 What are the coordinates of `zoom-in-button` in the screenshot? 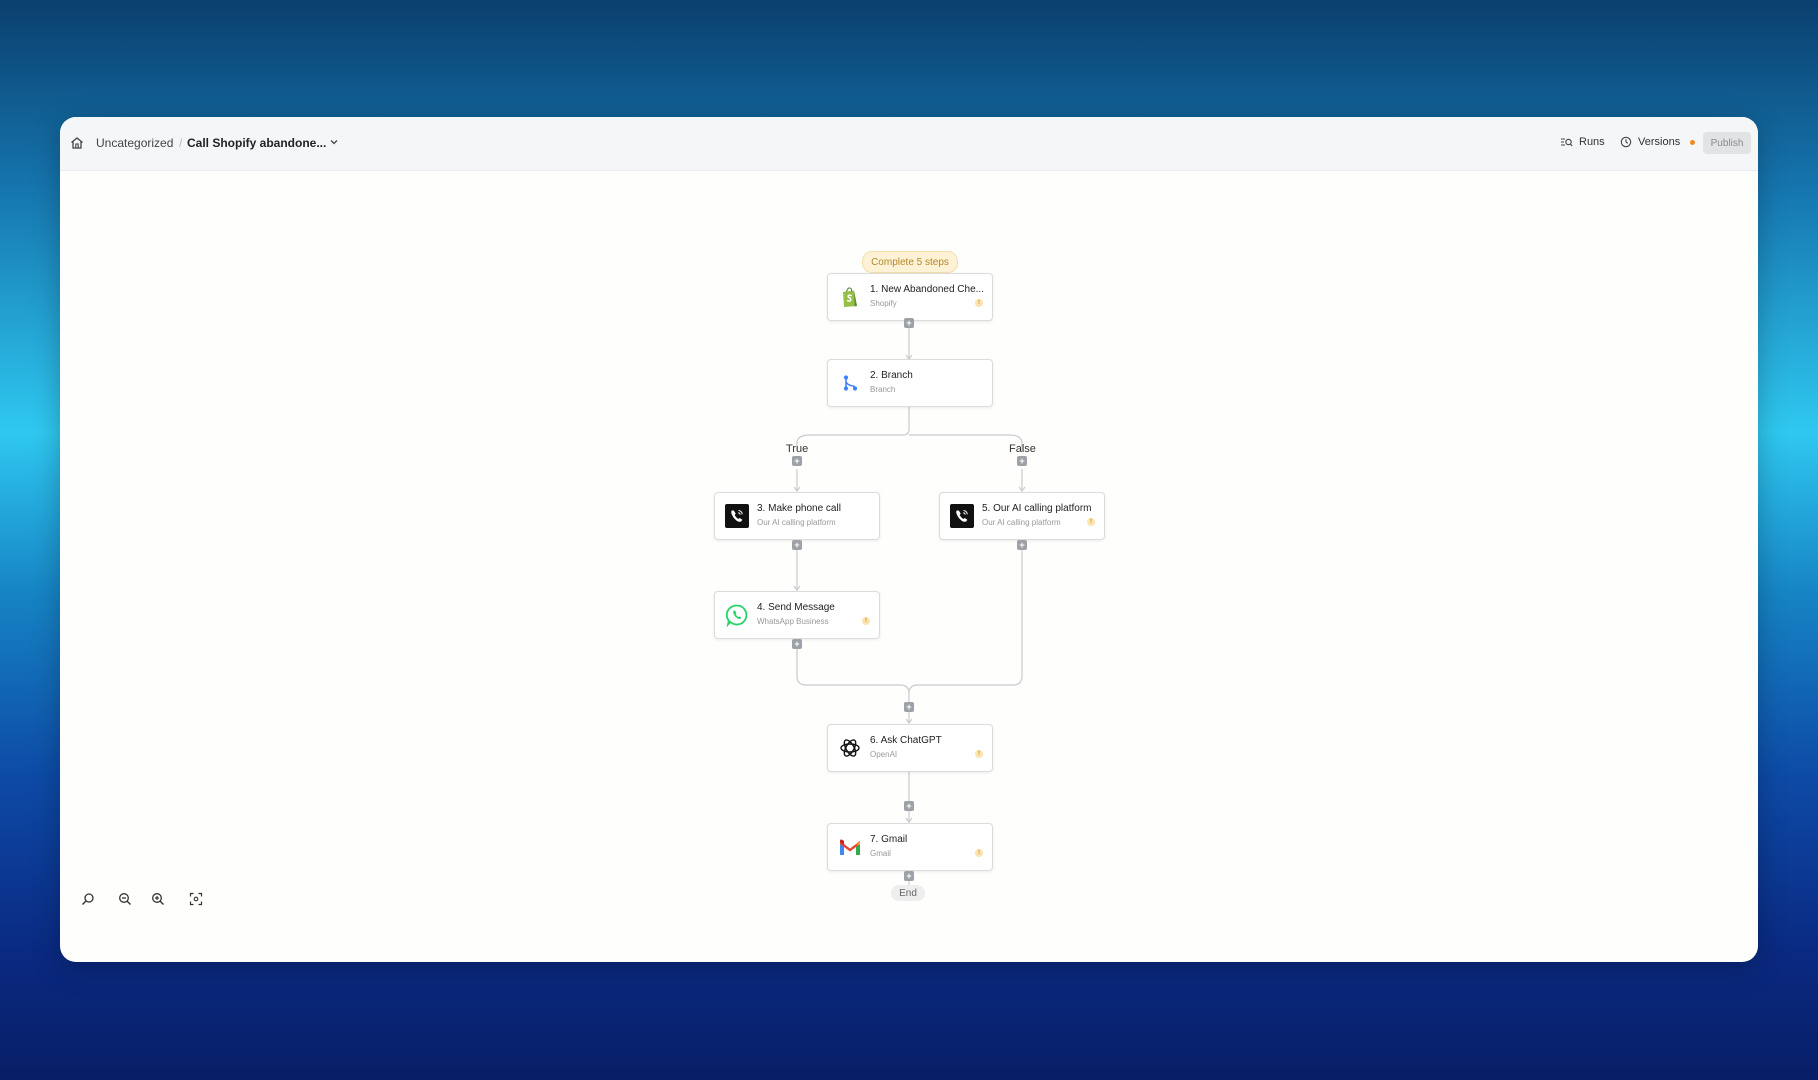 It's located at (158, 899).